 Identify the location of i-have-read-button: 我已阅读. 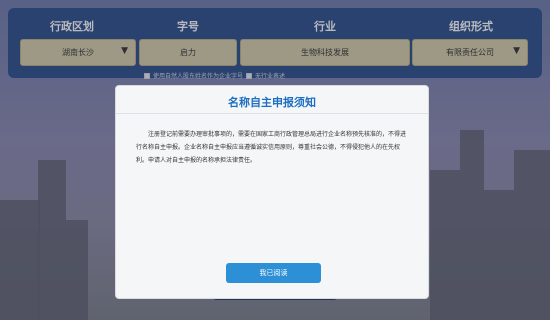
(273, 273).